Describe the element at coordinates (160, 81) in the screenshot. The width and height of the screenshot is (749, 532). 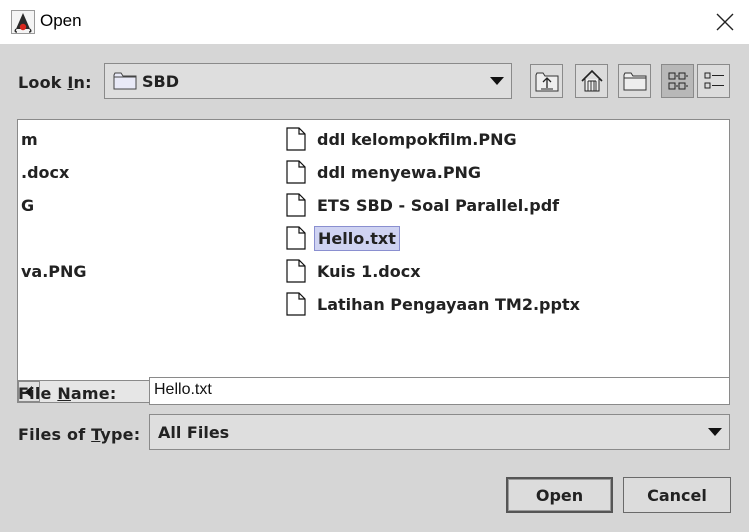
I see `look-in-value: SBD` at that location.